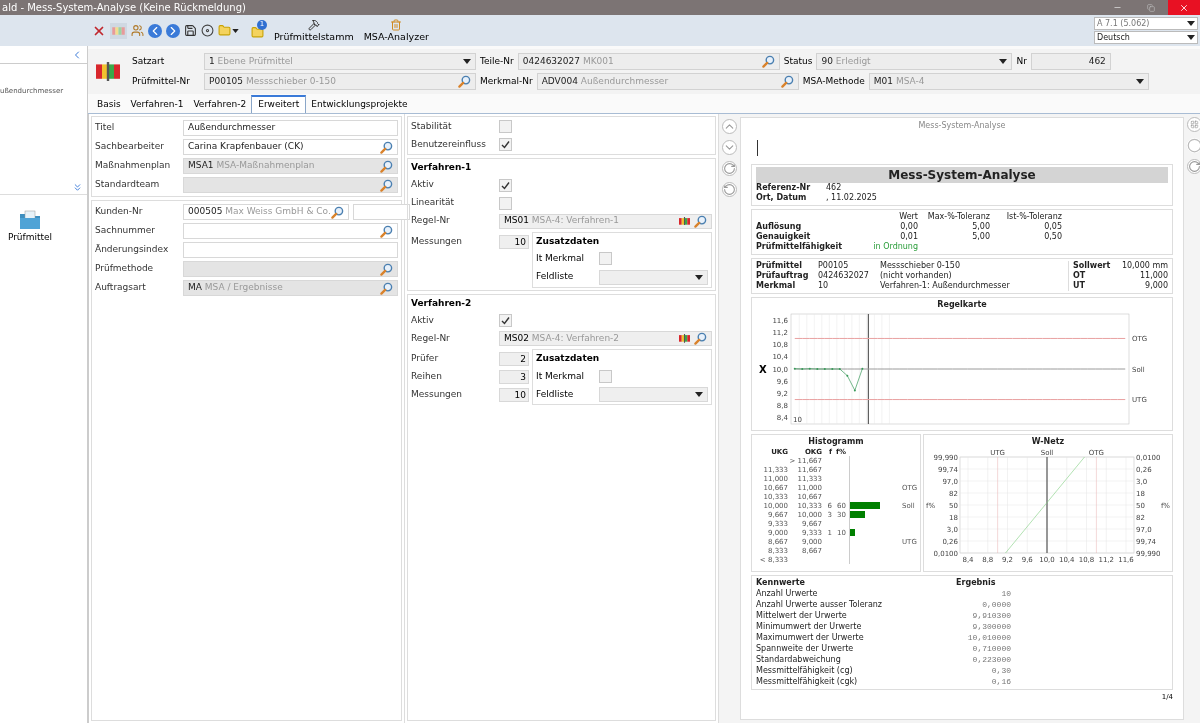 The width and height of the screenshot is (1200, 723). What do you see at coordinates (798, 659) in the screenshot?
I see `row-label: Standardabweichung` at bounding box center [798, 659].